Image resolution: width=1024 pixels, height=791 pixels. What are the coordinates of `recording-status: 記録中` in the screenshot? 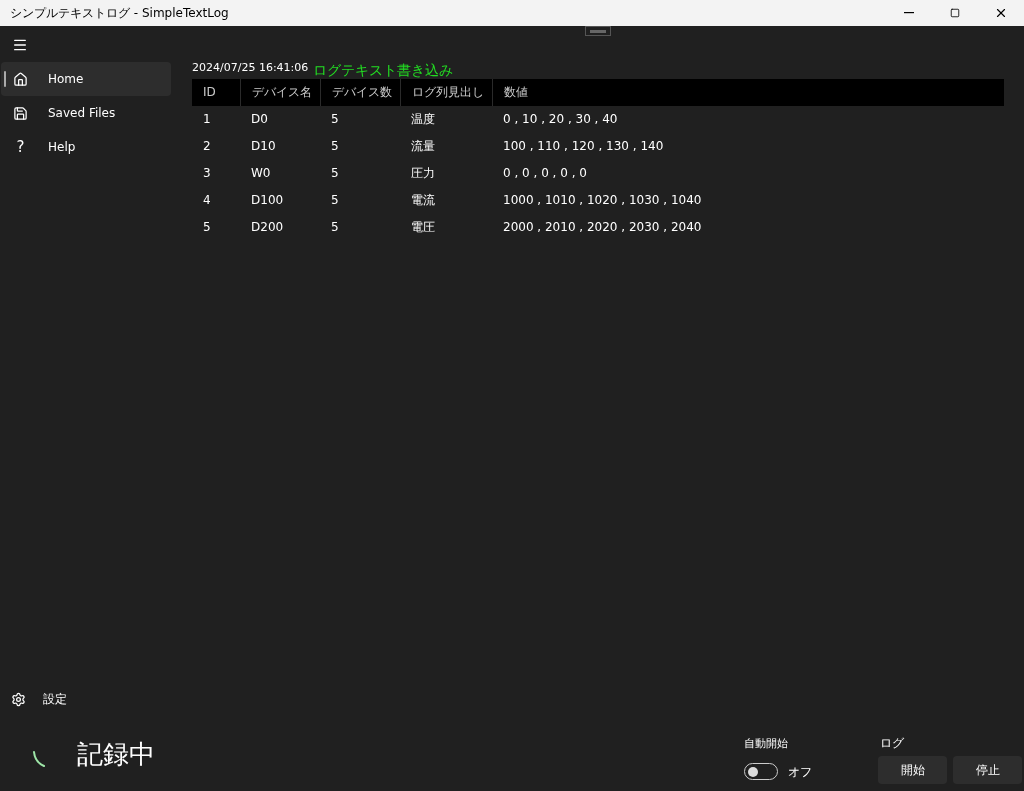 It's located at (116, 754).